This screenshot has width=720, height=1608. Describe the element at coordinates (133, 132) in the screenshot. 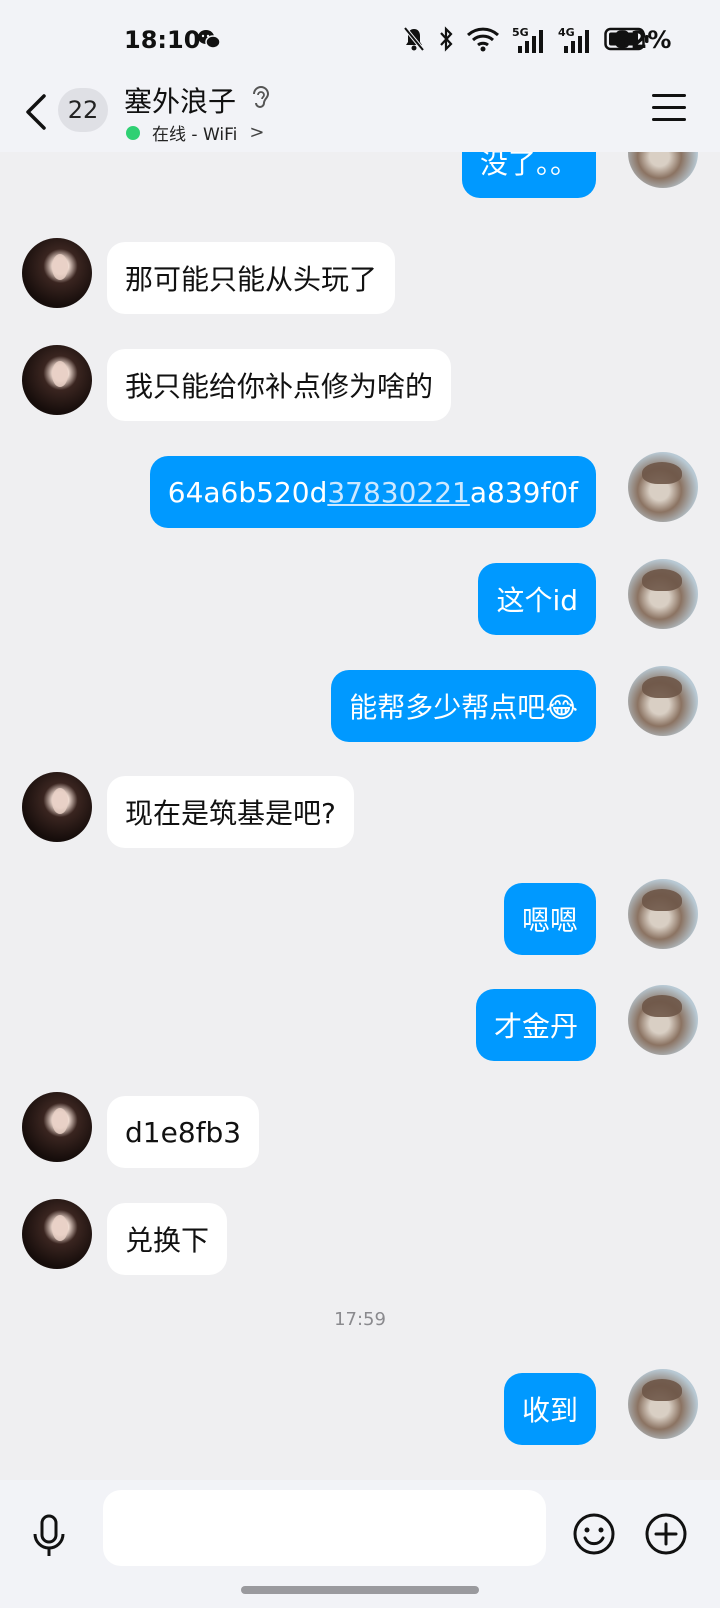

I see `online-indicator` at that location.